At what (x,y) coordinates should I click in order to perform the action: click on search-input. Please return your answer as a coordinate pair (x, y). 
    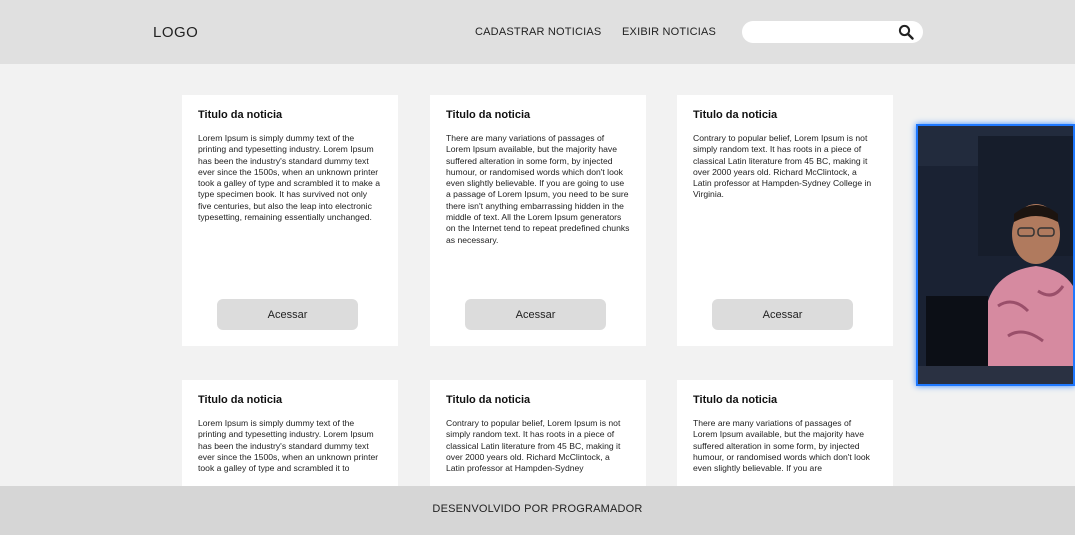
    Looking at the image, I should click on (824, 33).